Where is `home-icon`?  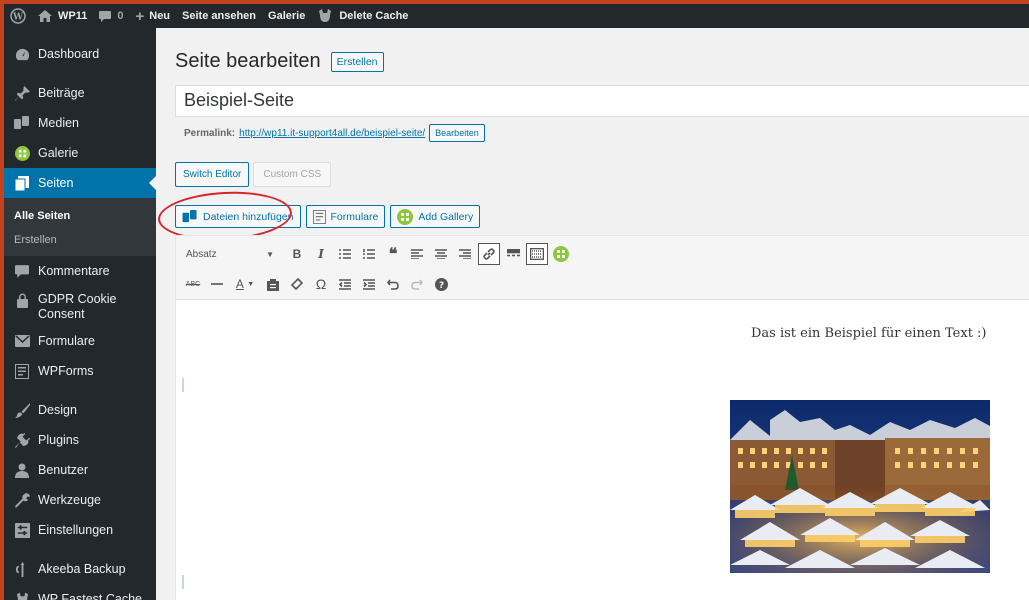 home-icon is located at coordinates (45, 16).